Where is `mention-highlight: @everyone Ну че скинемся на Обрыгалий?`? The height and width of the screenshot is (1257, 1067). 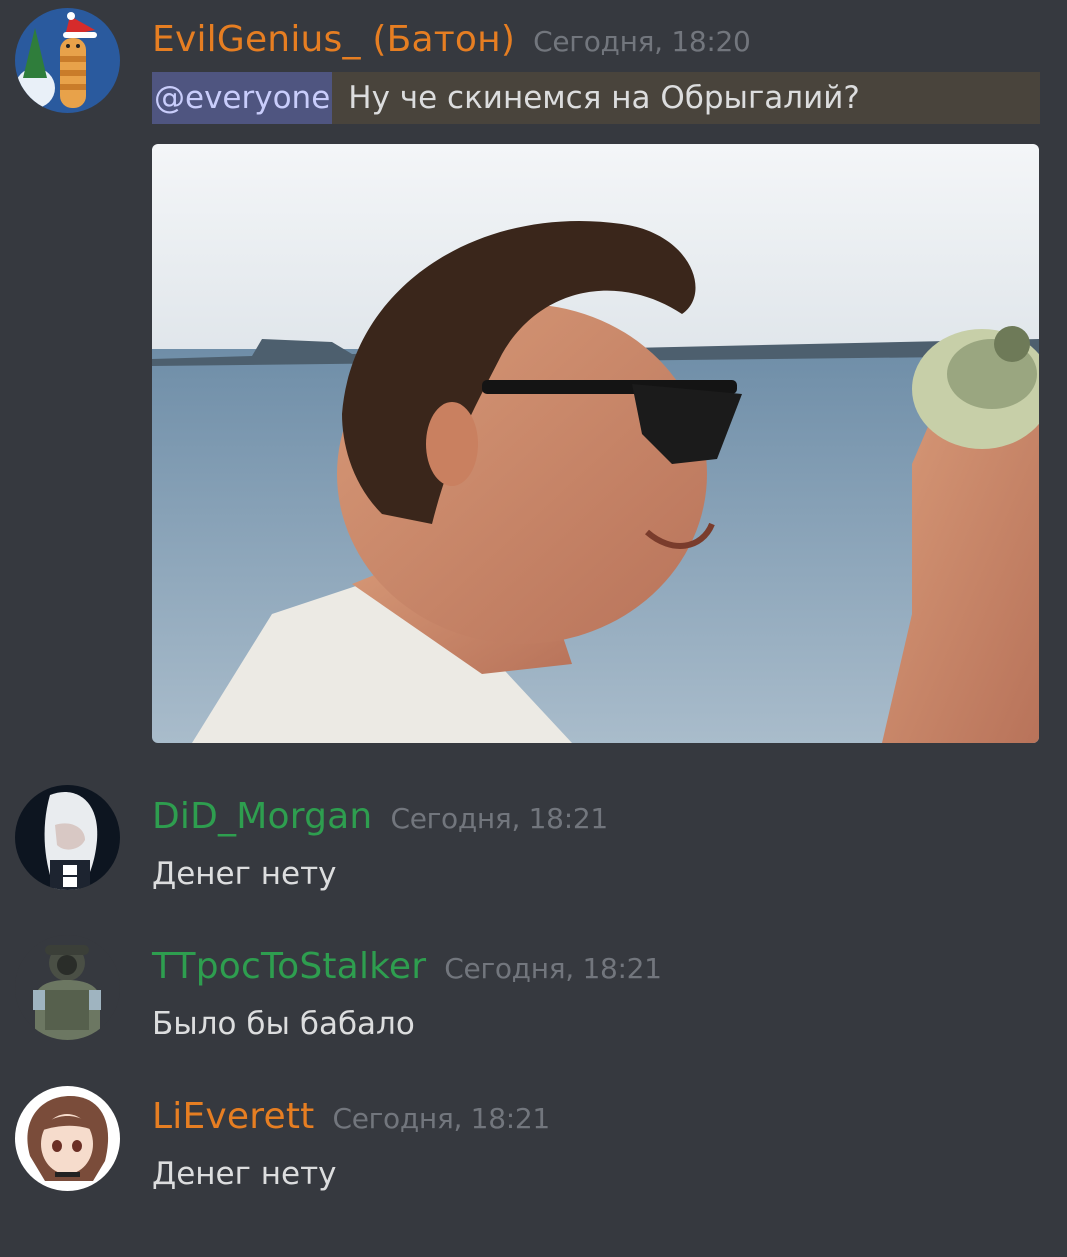
mention-highlight: @everyone Ну че скинемся на Обрыгалий? is located at coordinates (596, 98).